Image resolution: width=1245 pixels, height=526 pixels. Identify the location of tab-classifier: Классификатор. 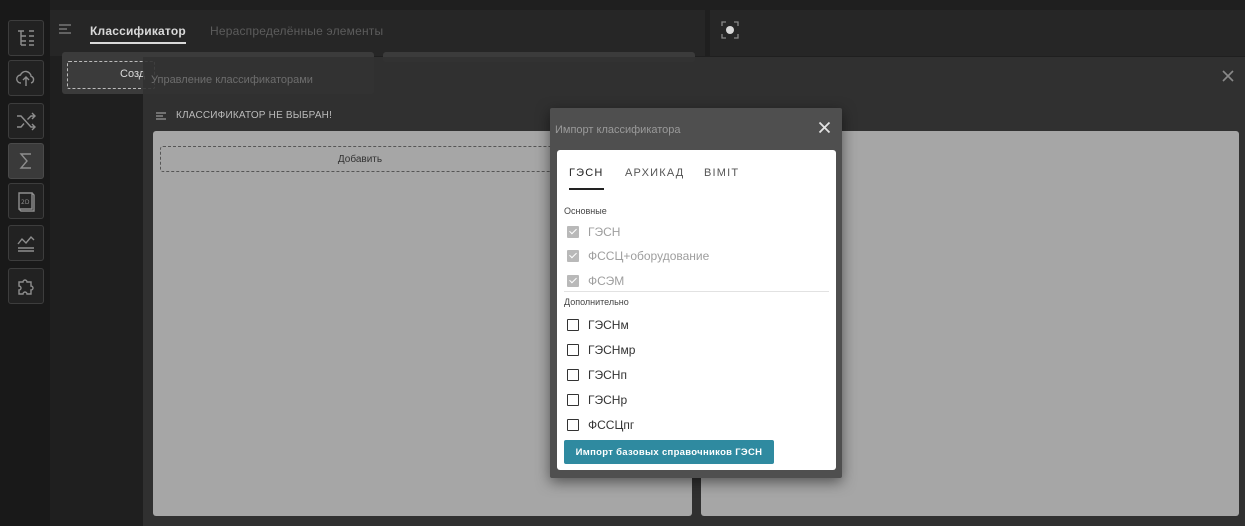
(138, 34).